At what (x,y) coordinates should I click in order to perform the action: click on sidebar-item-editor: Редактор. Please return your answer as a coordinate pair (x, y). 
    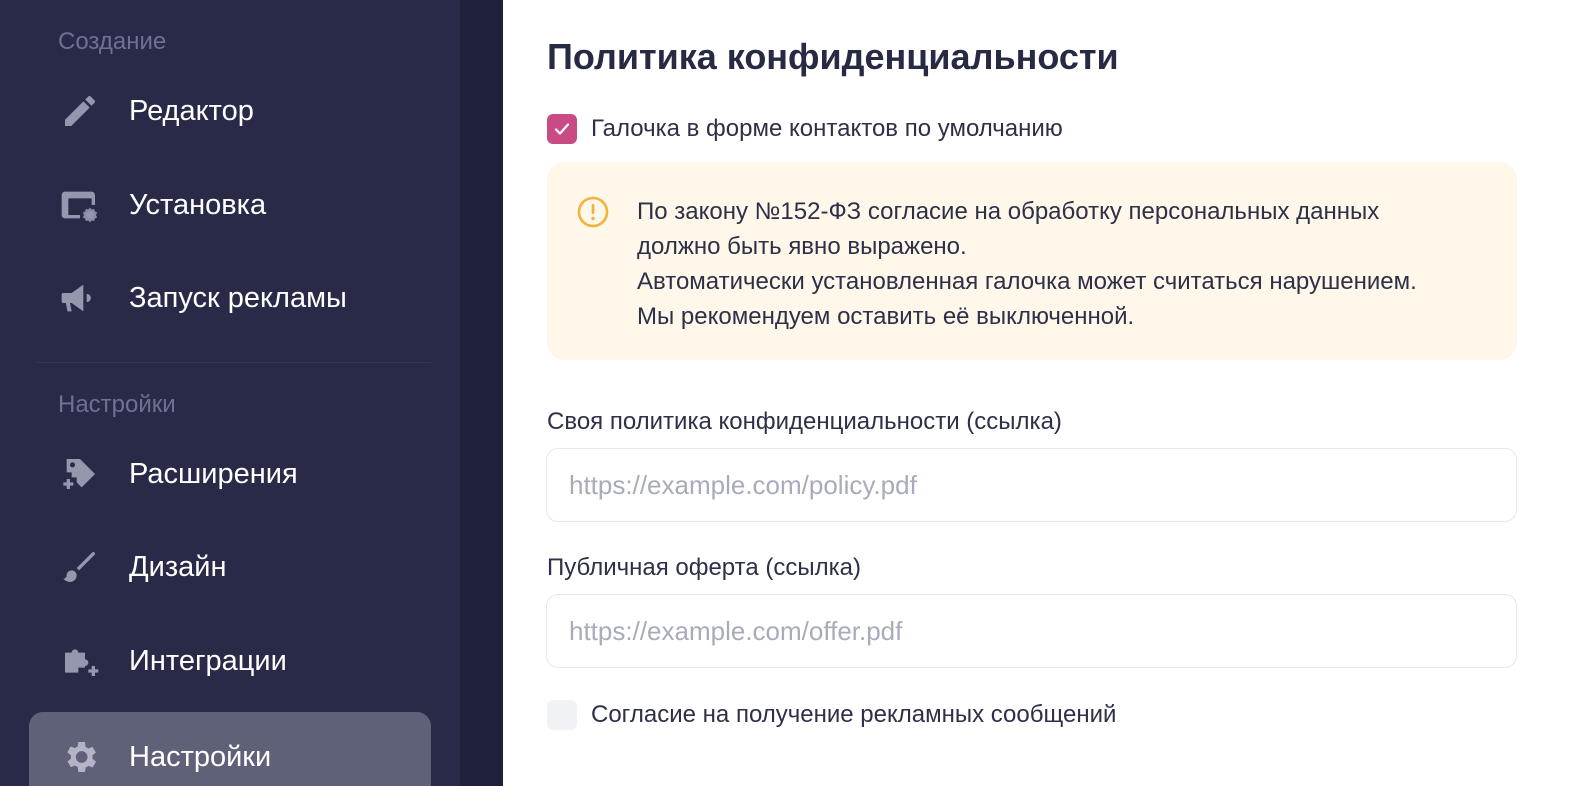
    Looking at the image, I should click on (230, 111).